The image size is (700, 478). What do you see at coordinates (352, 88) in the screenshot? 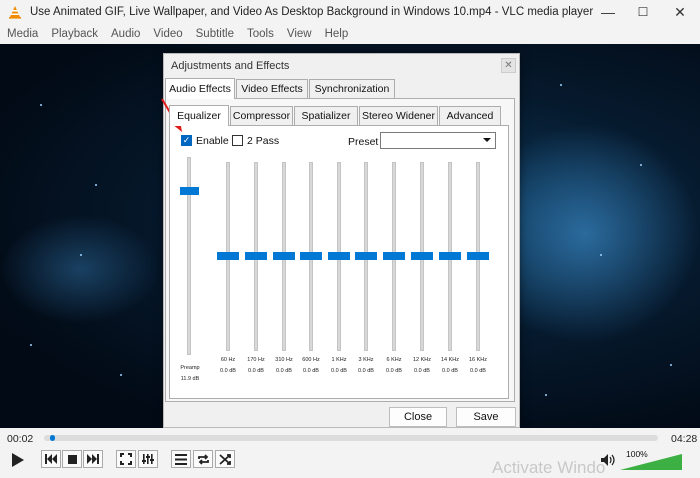
I see `tab-synchronization: Synchronization` at bounding box center [352, 88].